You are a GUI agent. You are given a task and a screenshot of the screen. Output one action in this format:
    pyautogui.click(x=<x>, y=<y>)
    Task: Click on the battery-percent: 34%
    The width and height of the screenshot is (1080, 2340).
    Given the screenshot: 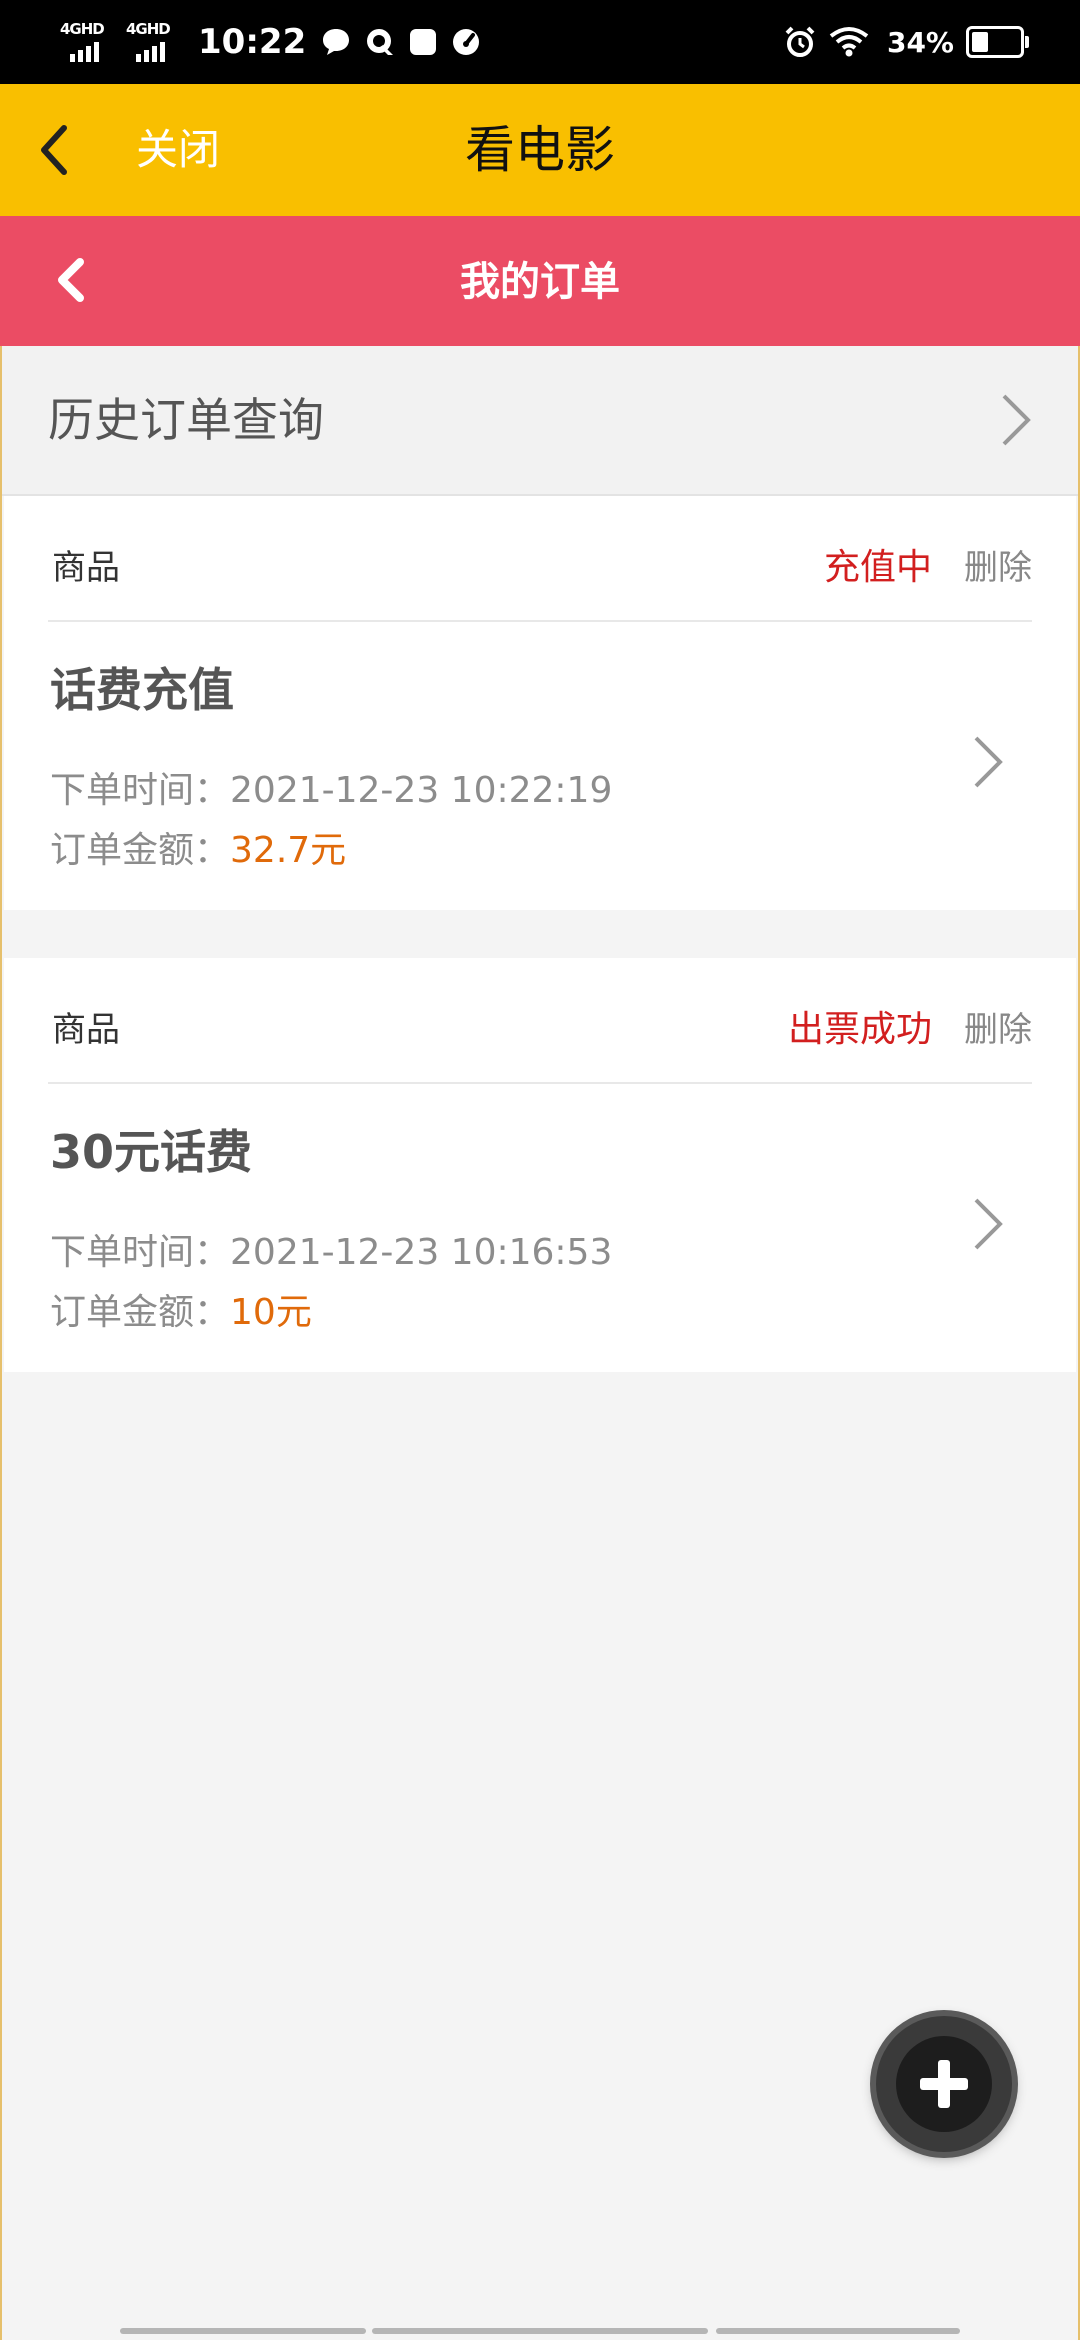 What is the action you would take?
    pyautogui.click(x=920, y=42)
    